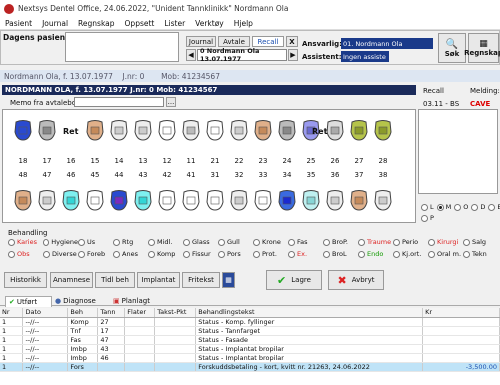  Describe the element at coordinates (200, 254) in the screenshot. I see `behandling-option: Fissur` at that location.